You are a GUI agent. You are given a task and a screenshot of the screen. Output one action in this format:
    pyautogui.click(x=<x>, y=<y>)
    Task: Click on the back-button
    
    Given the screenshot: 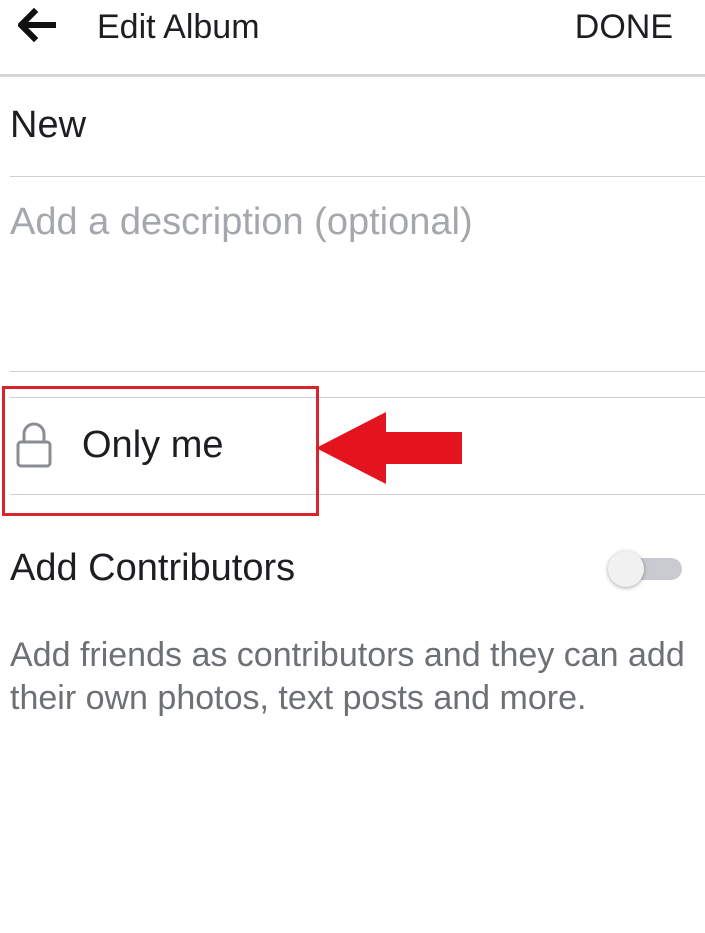 What is the action you would take?
    pyautogui.click(x=41, y=27)
    